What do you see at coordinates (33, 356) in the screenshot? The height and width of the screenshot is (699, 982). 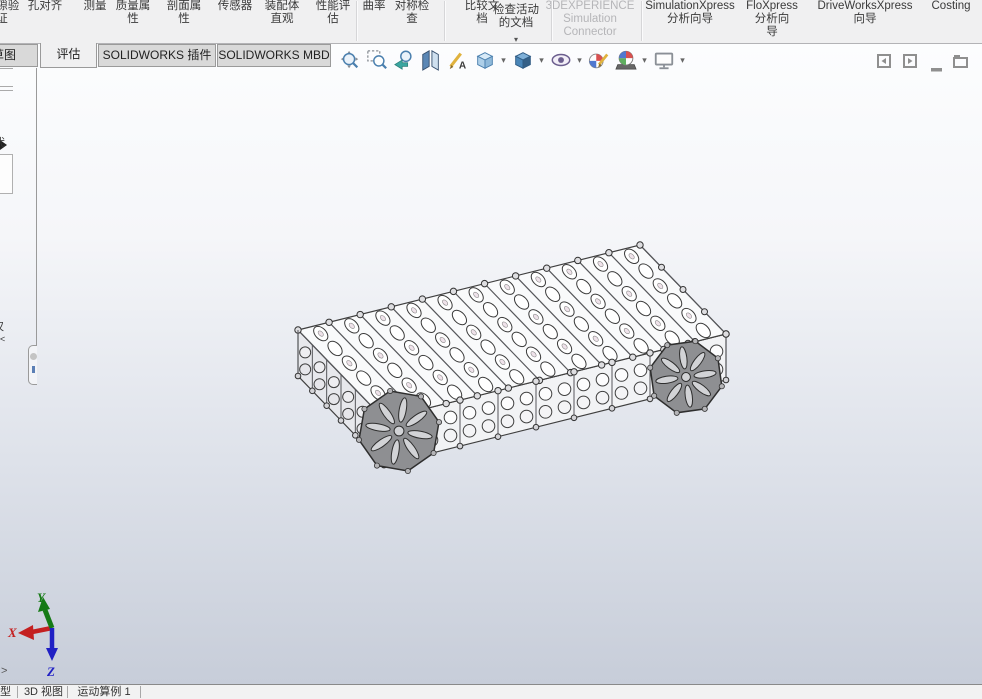 I see `panel-collapse-button` at bounding box center [33, 356].